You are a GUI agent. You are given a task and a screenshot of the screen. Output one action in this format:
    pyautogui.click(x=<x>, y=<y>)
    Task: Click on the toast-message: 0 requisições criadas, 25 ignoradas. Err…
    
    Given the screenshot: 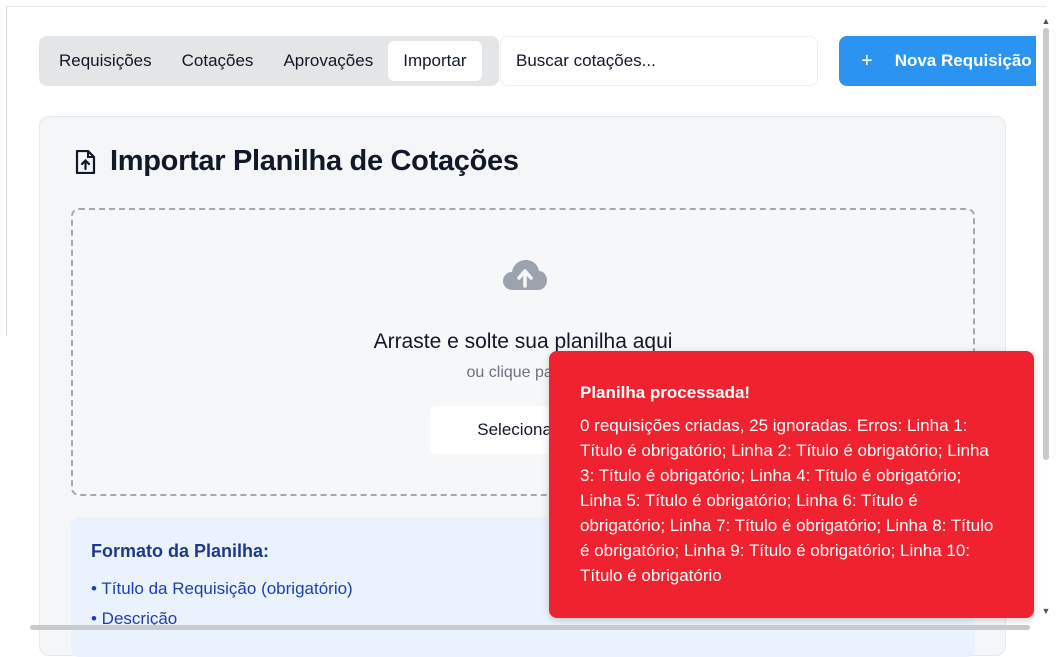 What is the action you would take?
    pyautogui.click(x=787, y=500)
    